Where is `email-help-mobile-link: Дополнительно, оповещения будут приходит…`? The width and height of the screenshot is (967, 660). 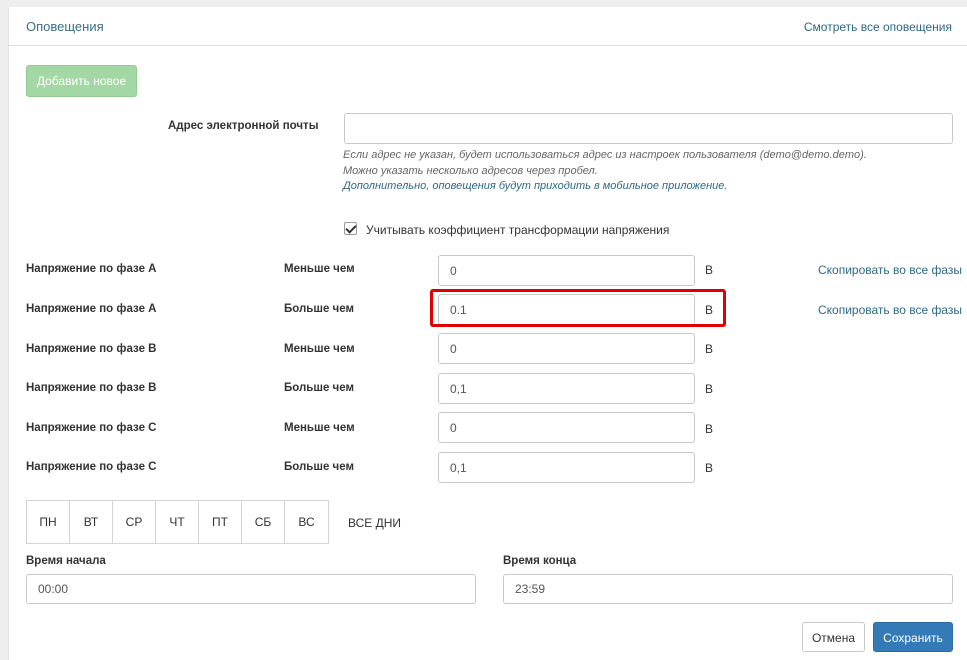 email-help-mobile-link: Дополнительно, оповещения будут приходит… is located at coordinates (535, 186).